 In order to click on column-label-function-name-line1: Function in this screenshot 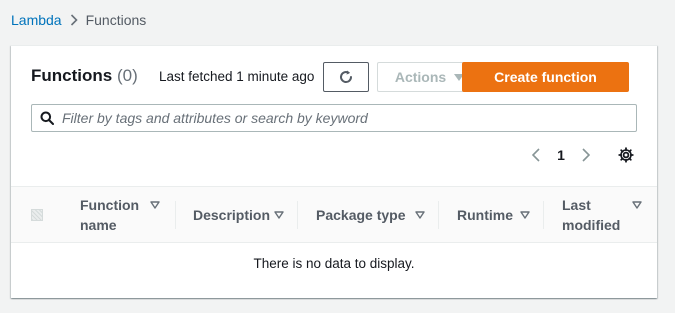, I will do `click(110, 205)`.